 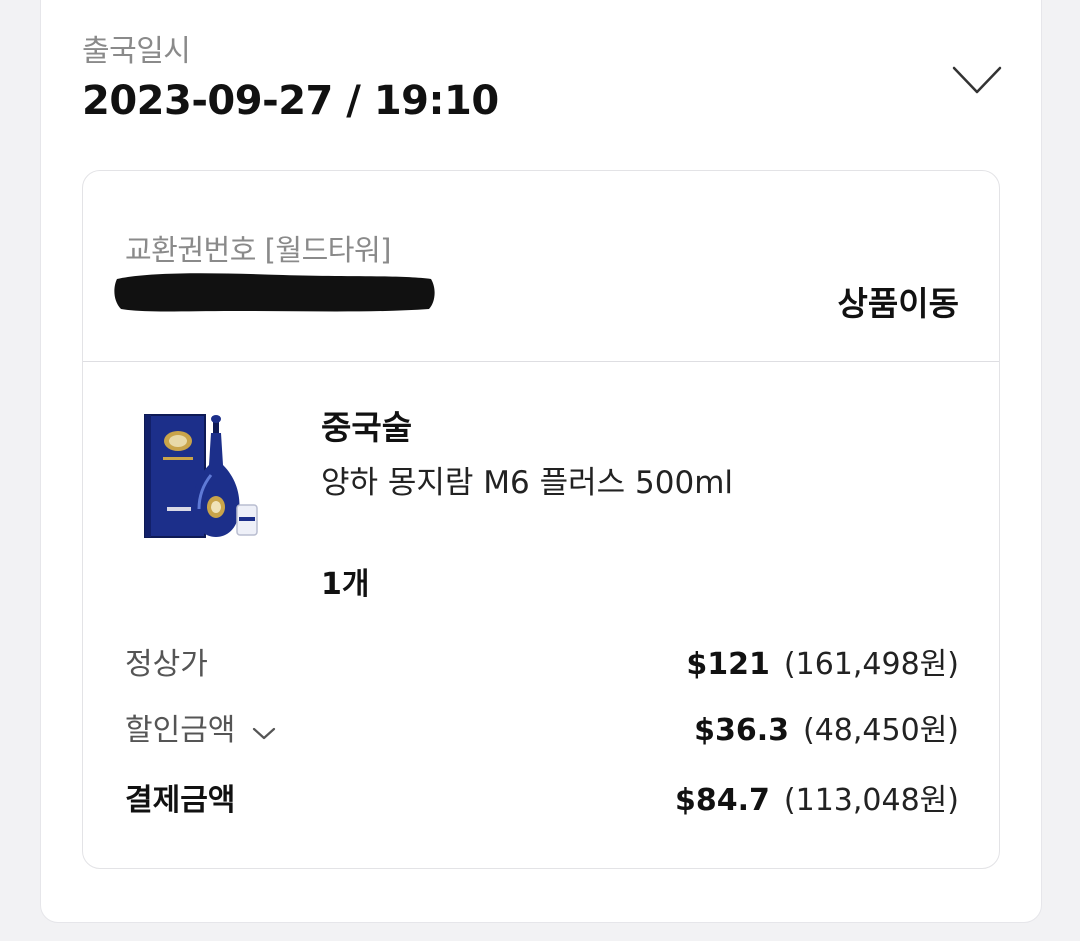 What do you see at coordinates (881, 730) in the screenshot?
I see `discount-krw: (48,450원)` at bounding box center [881, 730].